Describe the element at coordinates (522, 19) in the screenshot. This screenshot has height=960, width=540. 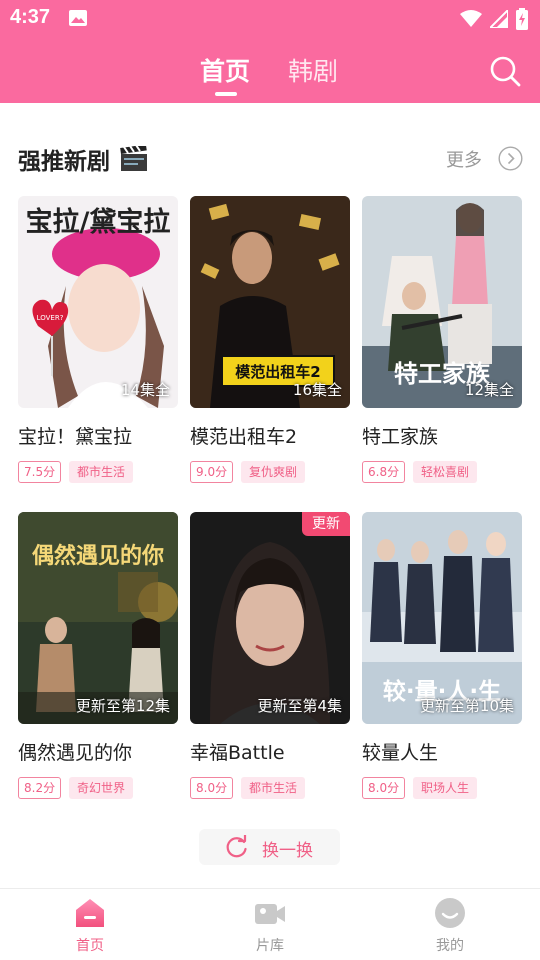
I see `battery-icon` at that location.